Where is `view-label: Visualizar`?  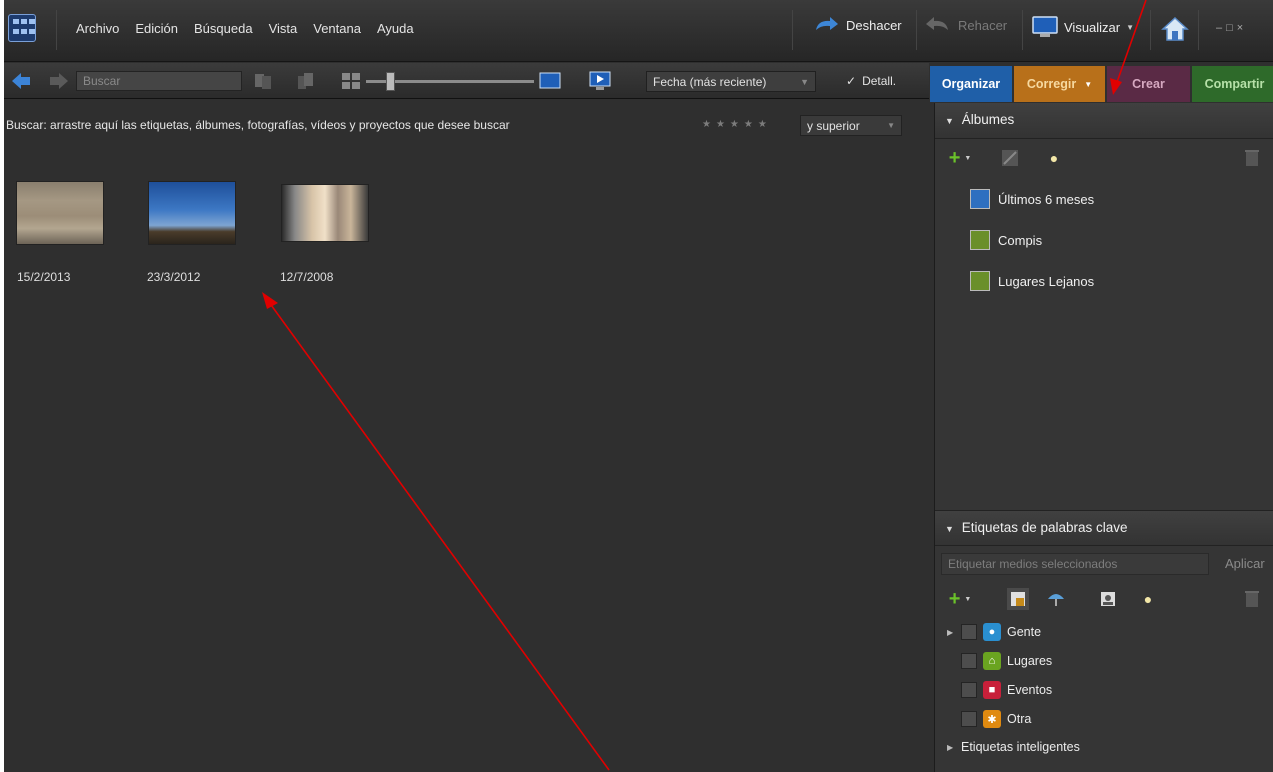
view-label: Visualizar is located at coordinates (1092, 27).